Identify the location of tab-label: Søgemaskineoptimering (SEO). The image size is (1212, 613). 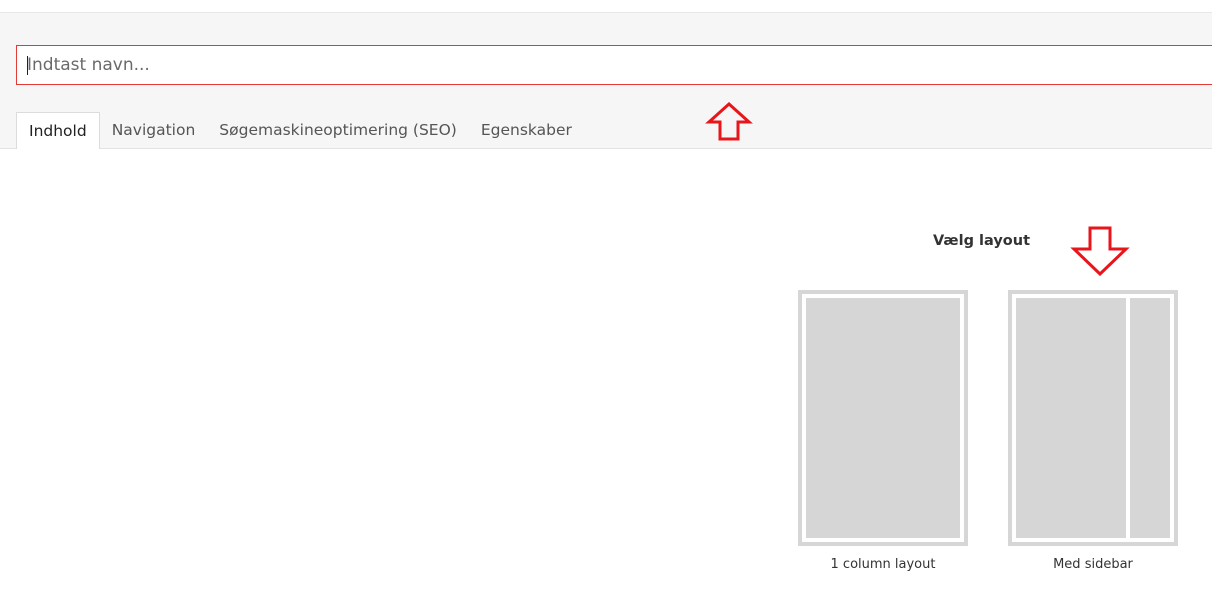
(338, 130).